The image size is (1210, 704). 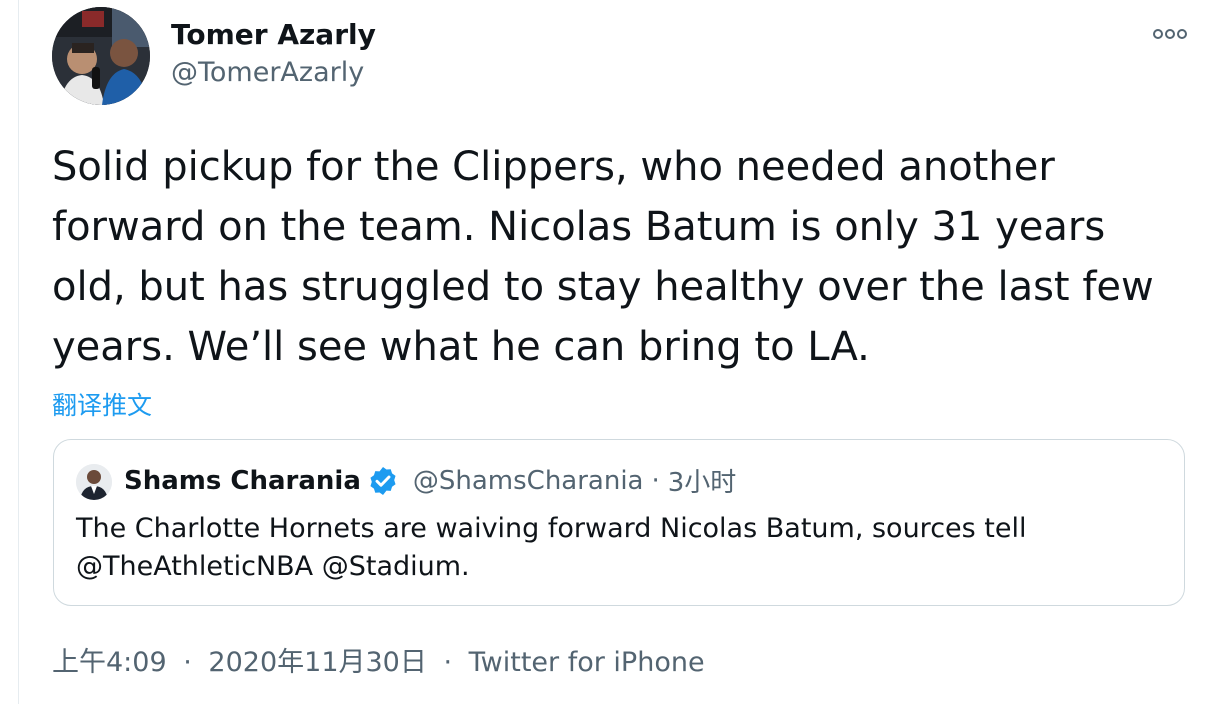 What do you see at coordinates (383, 481) in the screenshot?
I see `verified-badge-icon` at bounding box center [383, 481].